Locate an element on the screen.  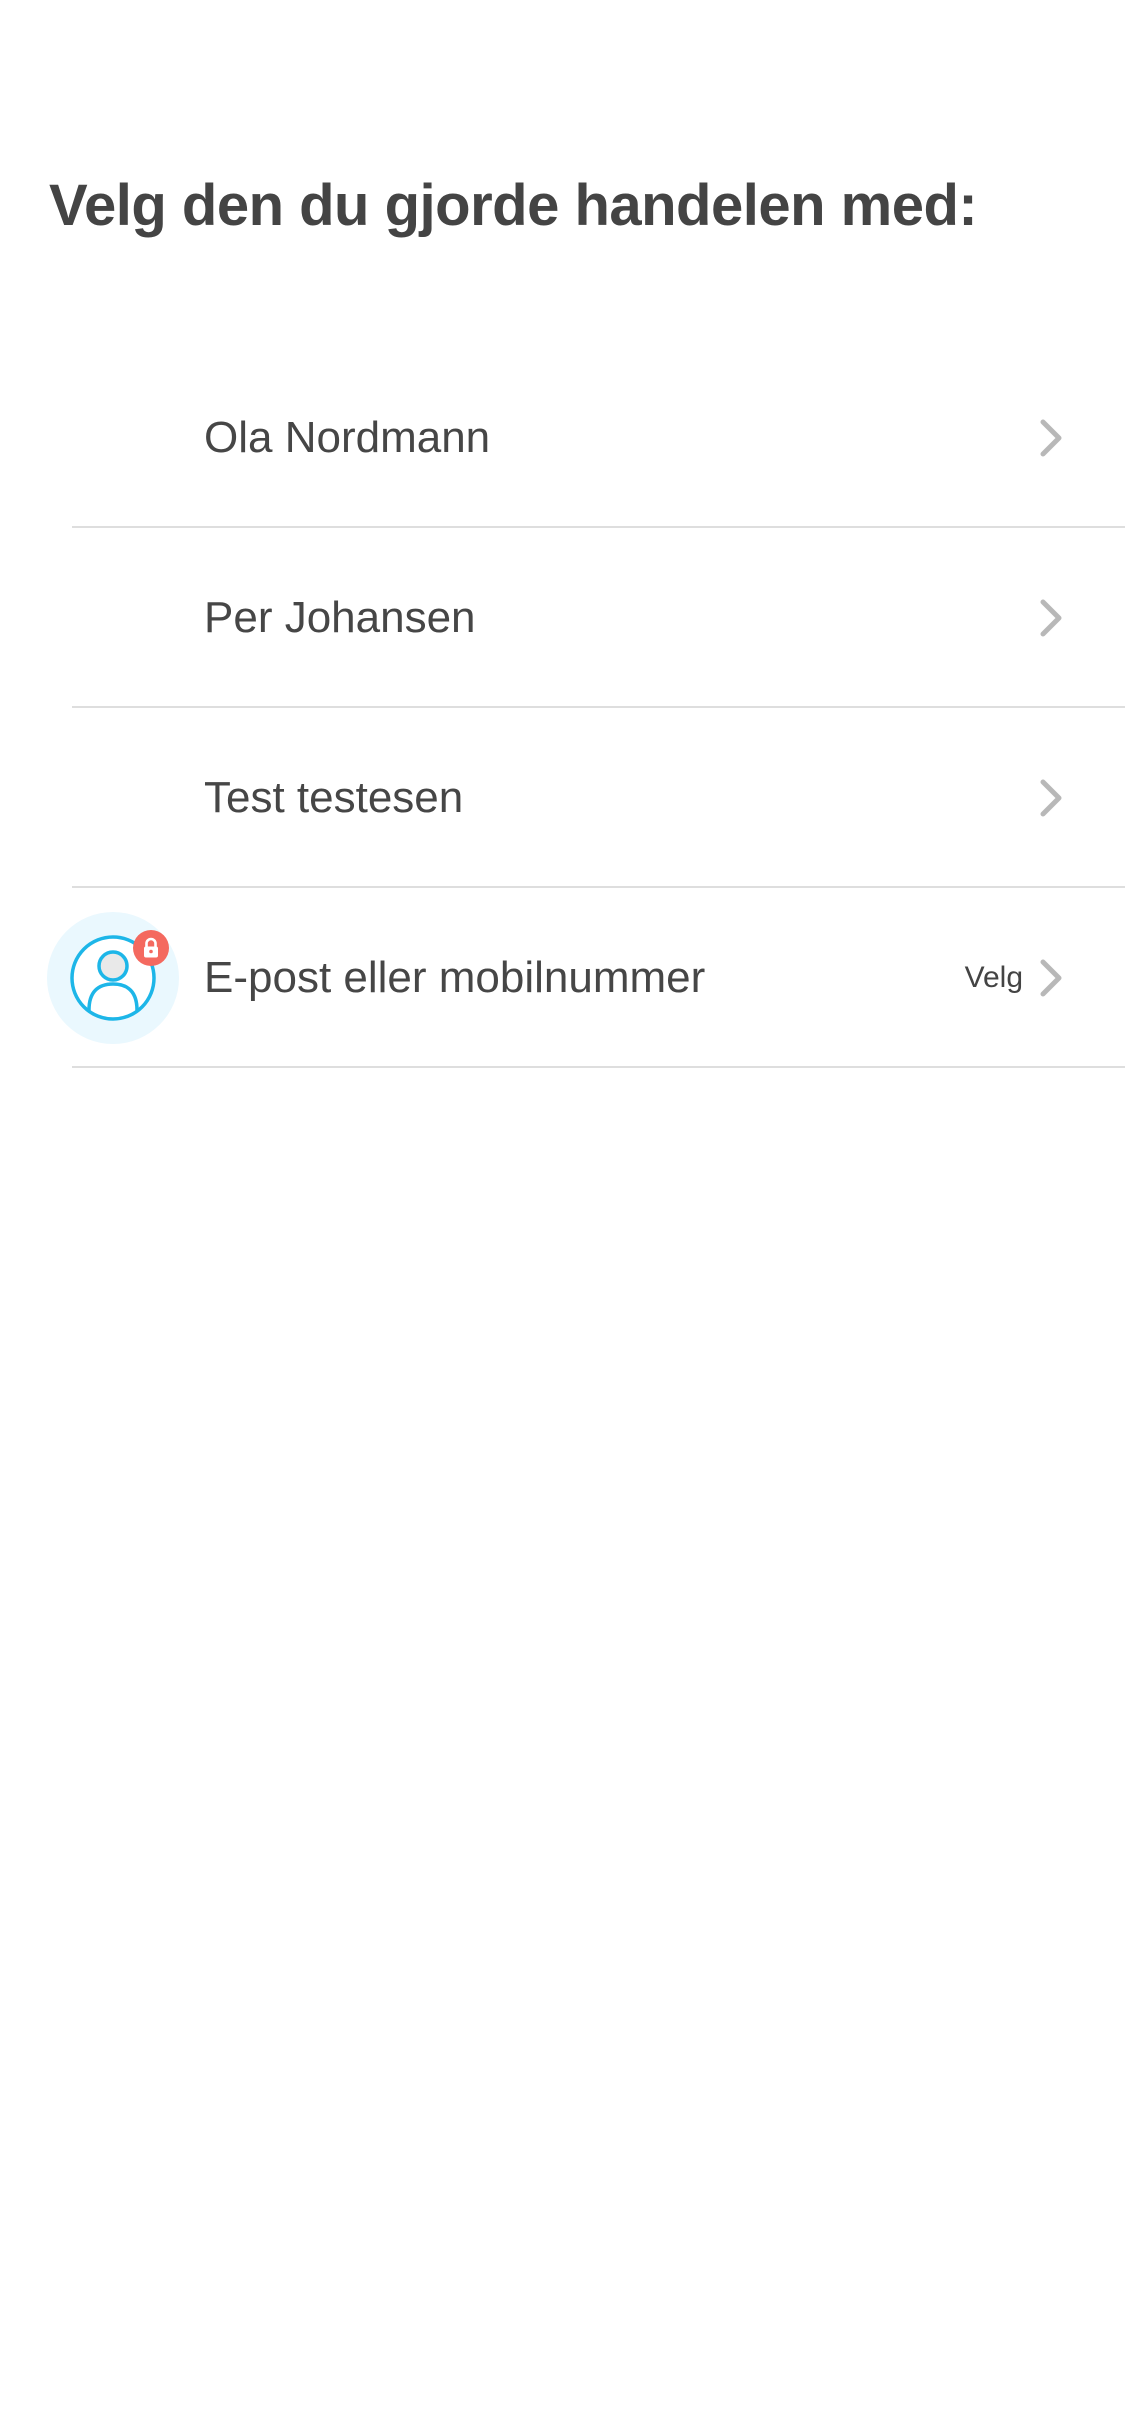
user-icon is located at coordinates (113, 978).